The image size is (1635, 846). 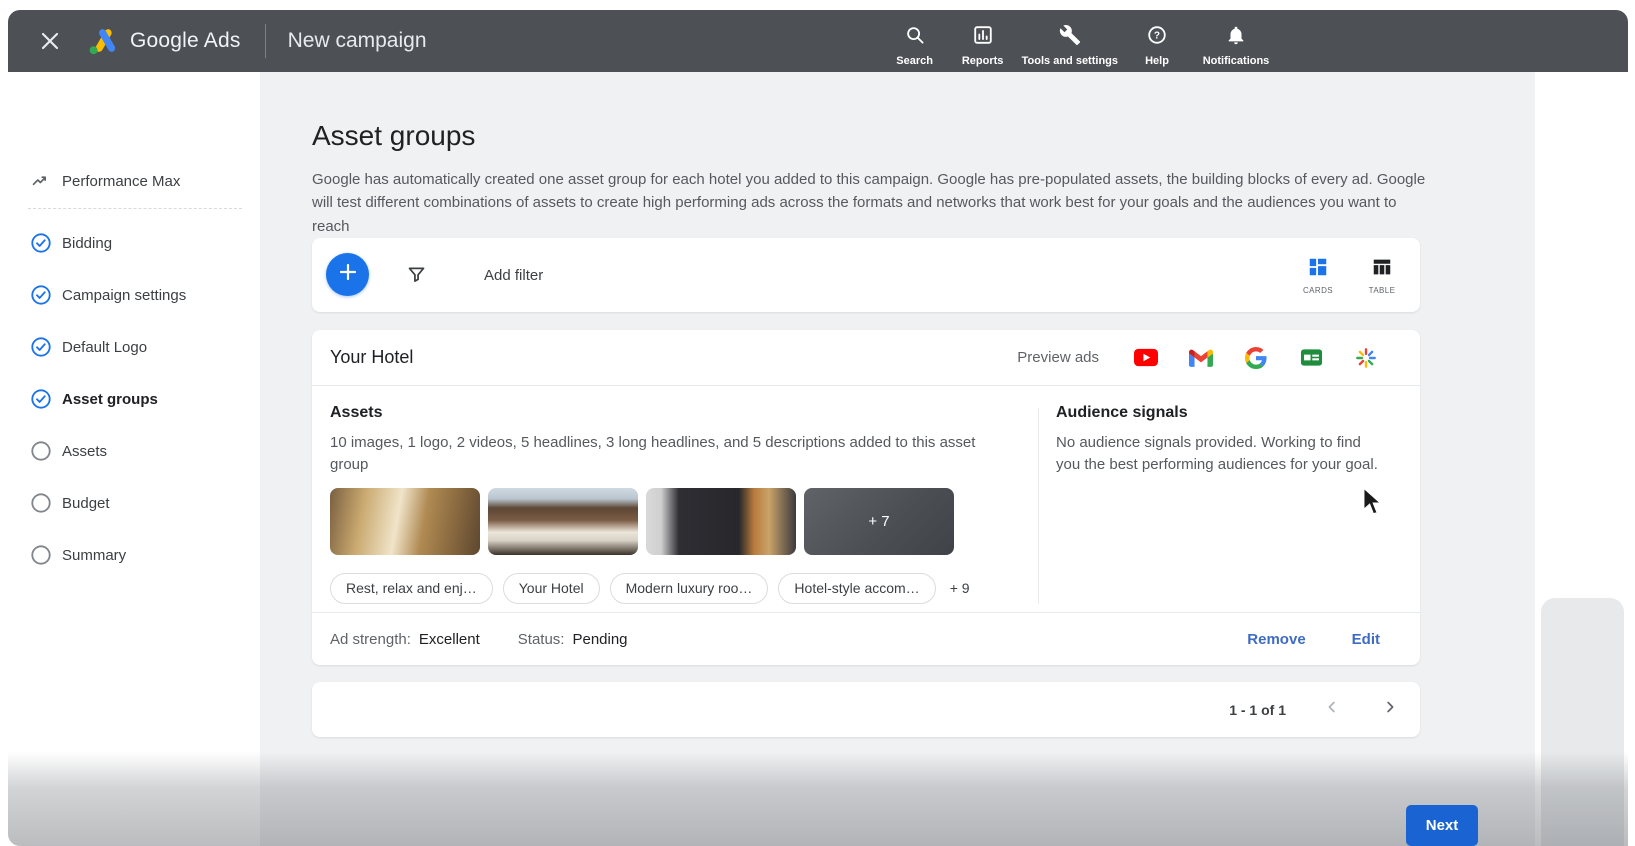 I want to click on column-divider, so click(x=1038, y=506).